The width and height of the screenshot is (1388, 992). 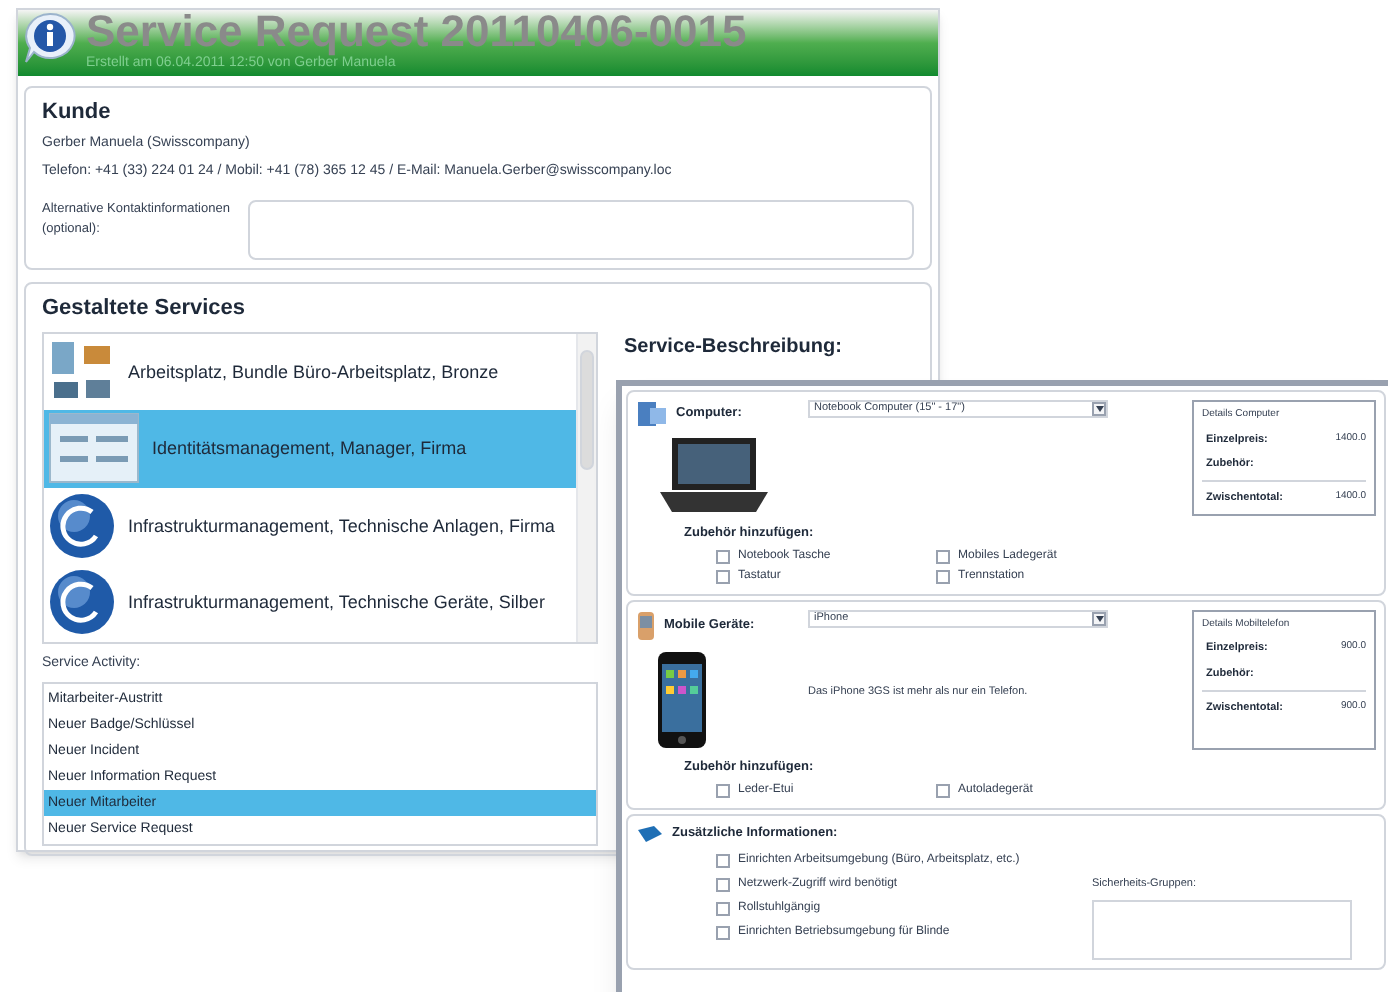 I want to click on laptop-drawing, so click(x=714, y=476).